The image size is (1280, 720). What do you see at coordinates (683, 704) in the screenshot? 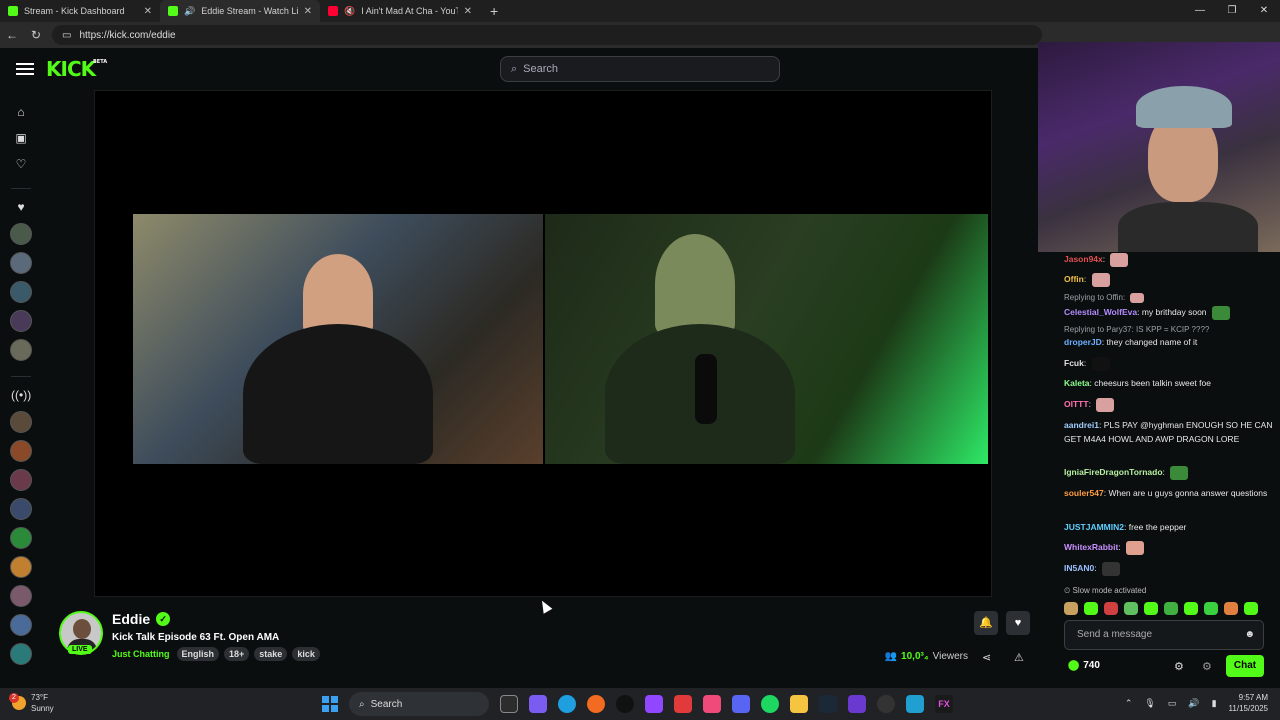
I see `app-red-icon` at bounding box center [683, 704].